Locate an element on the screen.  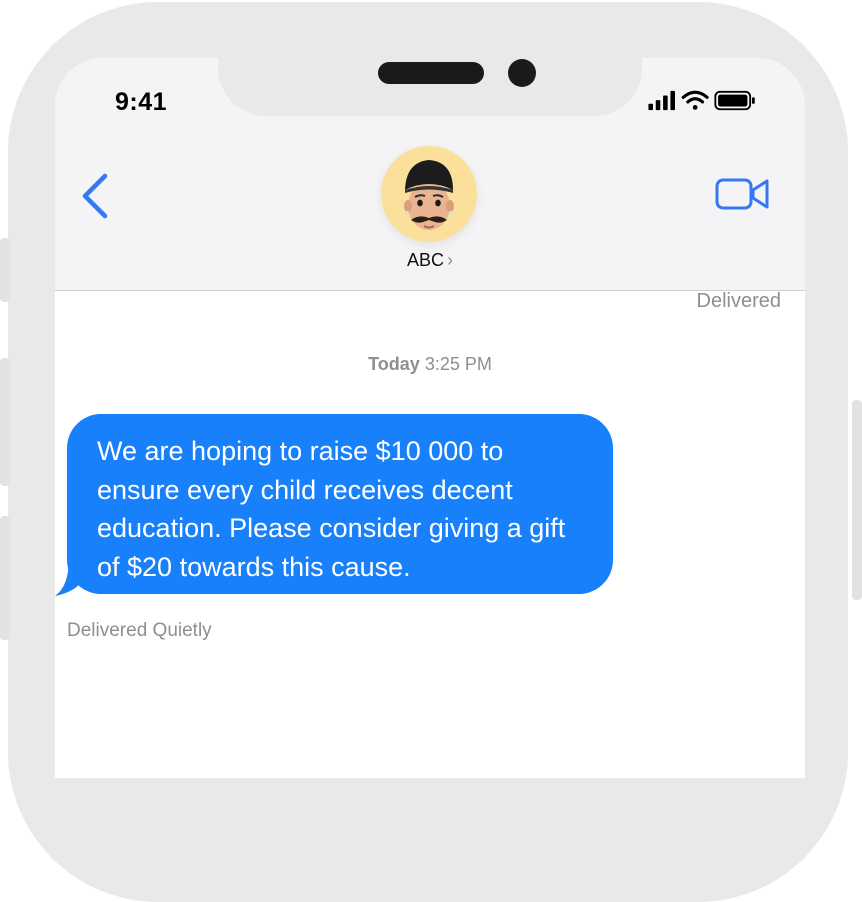
power-button is located at coordinates (857, 500).